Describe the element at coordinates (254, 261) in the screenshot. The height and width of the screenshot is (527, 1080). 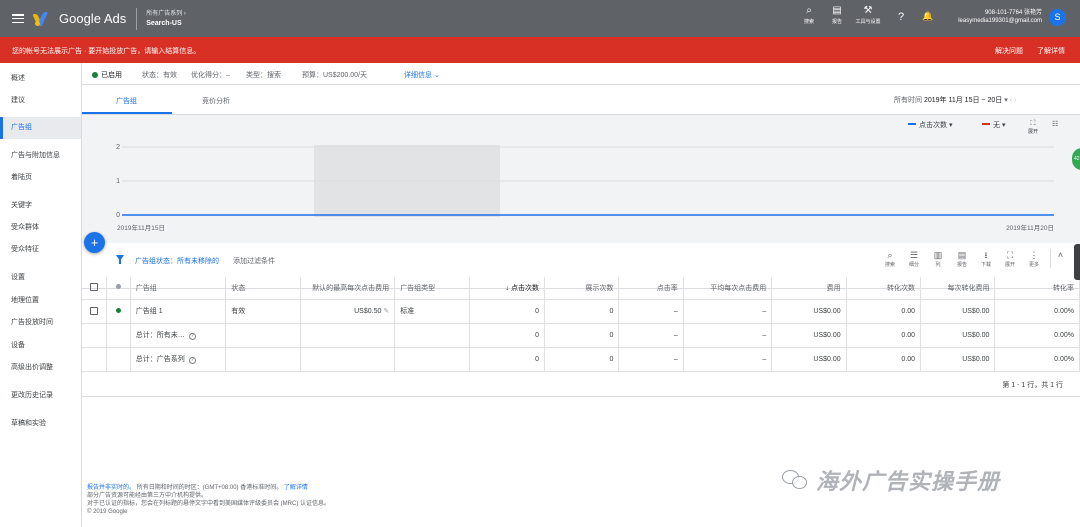
I see `add-filter-button: 添加过滤条件` at that location.